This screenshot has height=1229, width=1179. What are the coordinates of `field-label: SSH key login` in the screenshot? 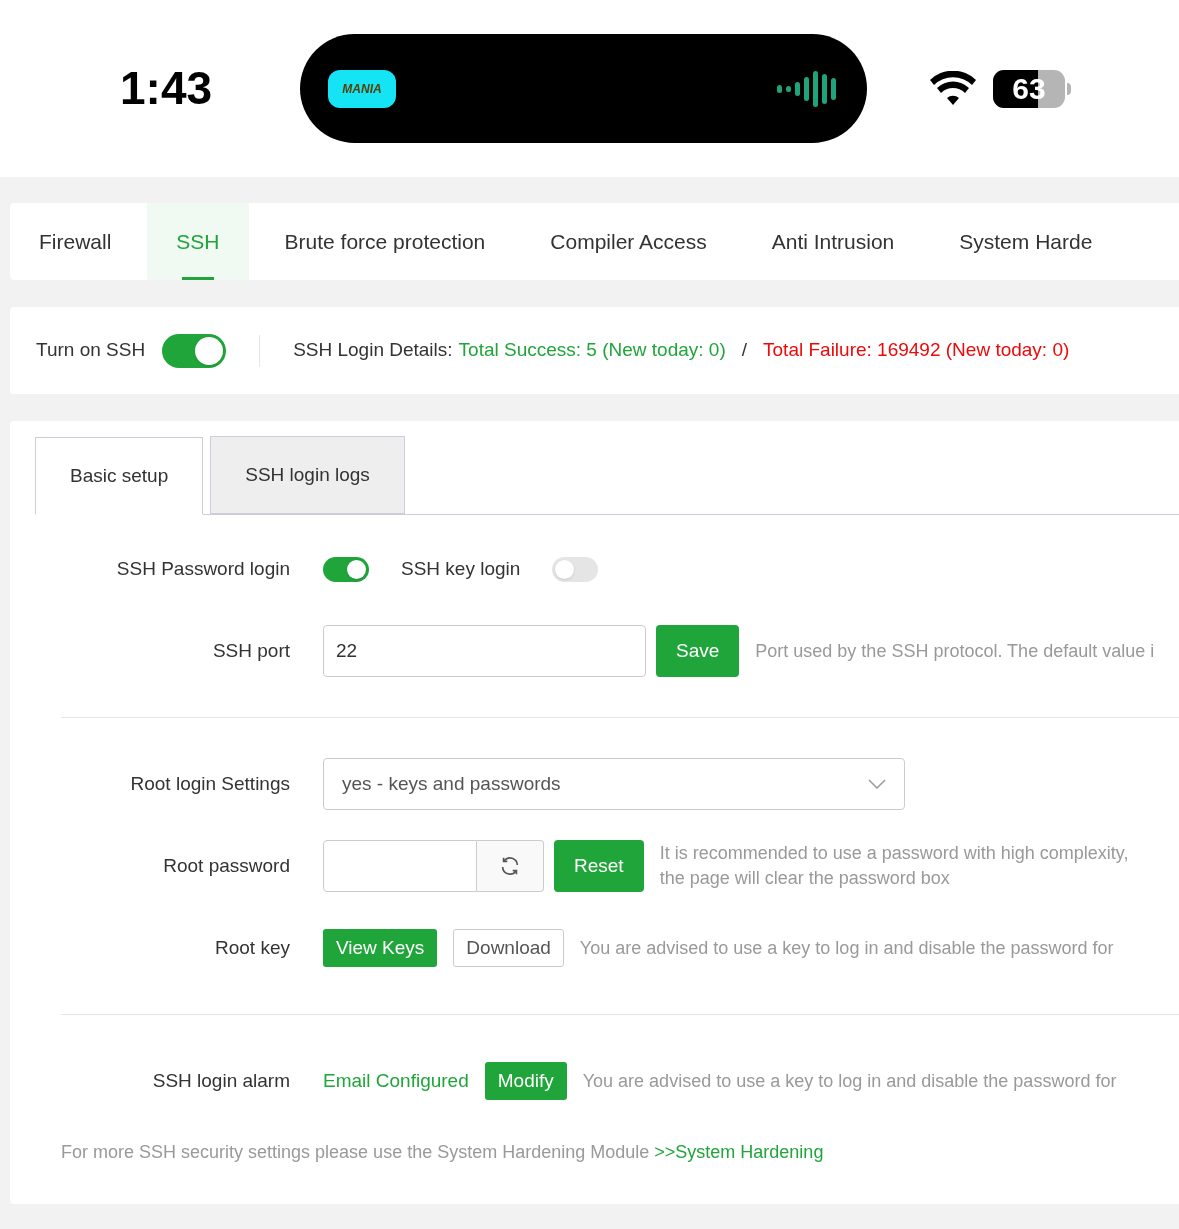 It's located at (461, 568).